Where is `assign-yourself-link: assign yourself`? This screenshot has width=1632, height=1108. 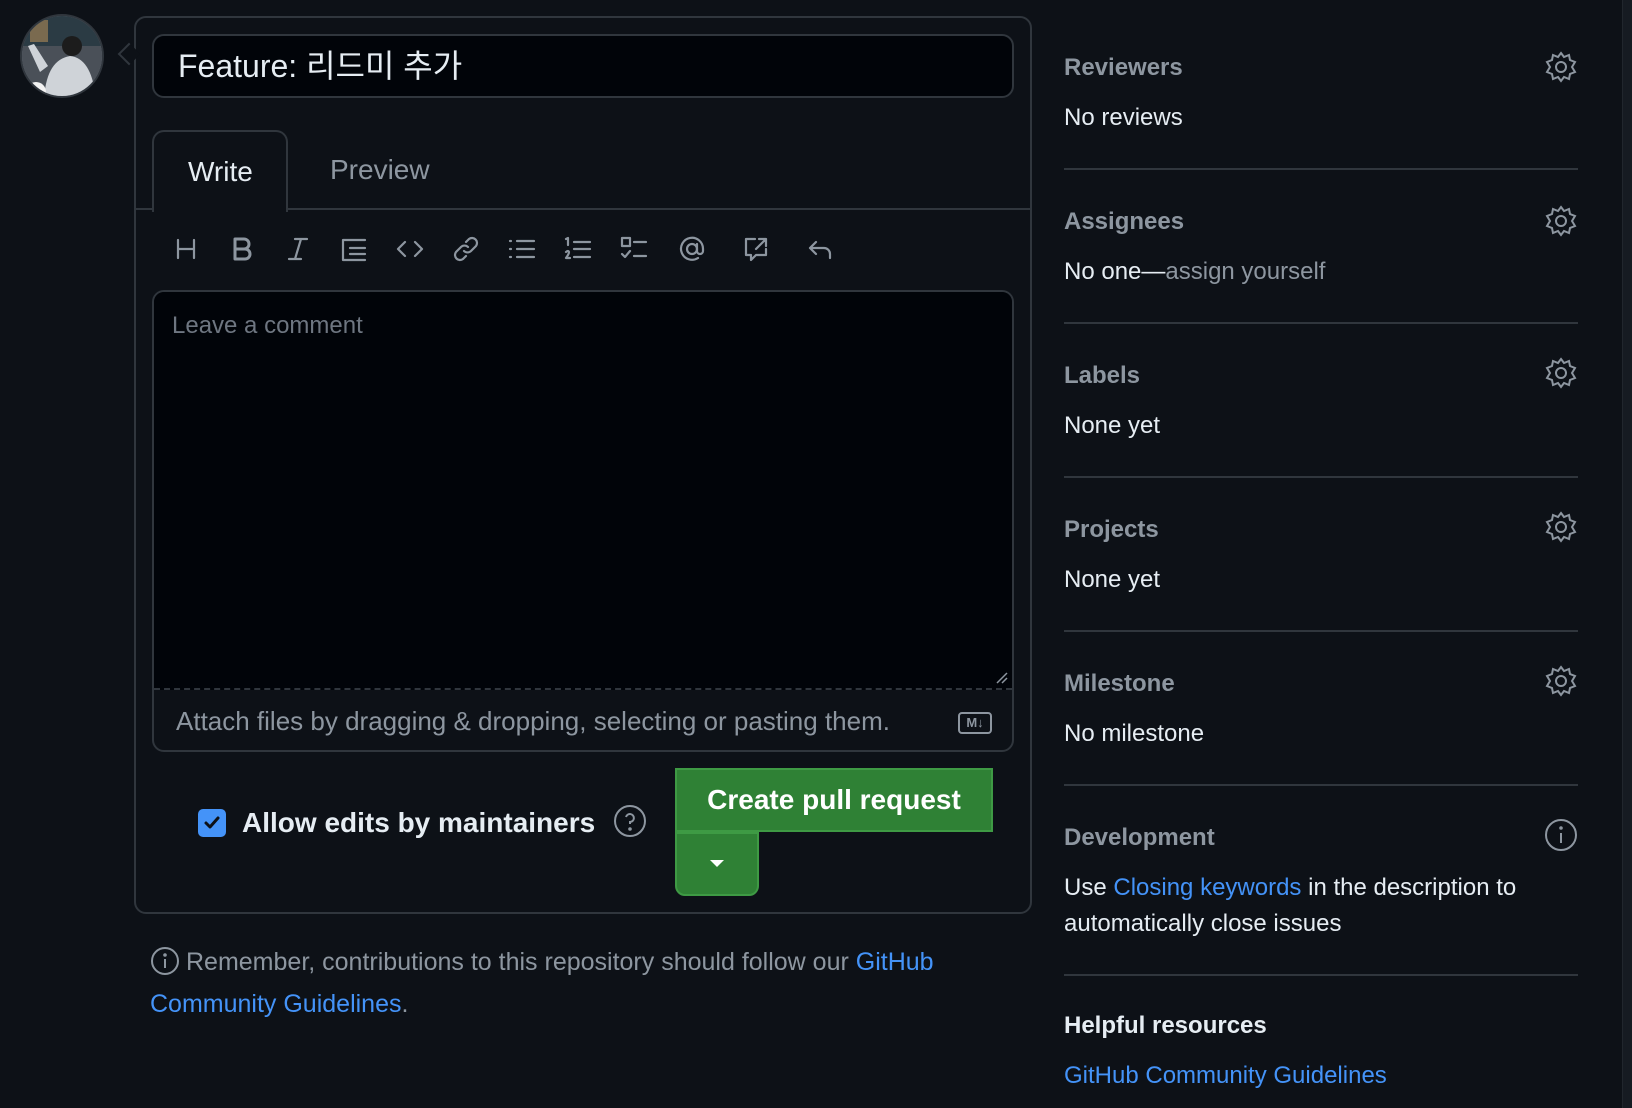
assign-yourself-link: assign yourself is located at coordinates (1245, 271).